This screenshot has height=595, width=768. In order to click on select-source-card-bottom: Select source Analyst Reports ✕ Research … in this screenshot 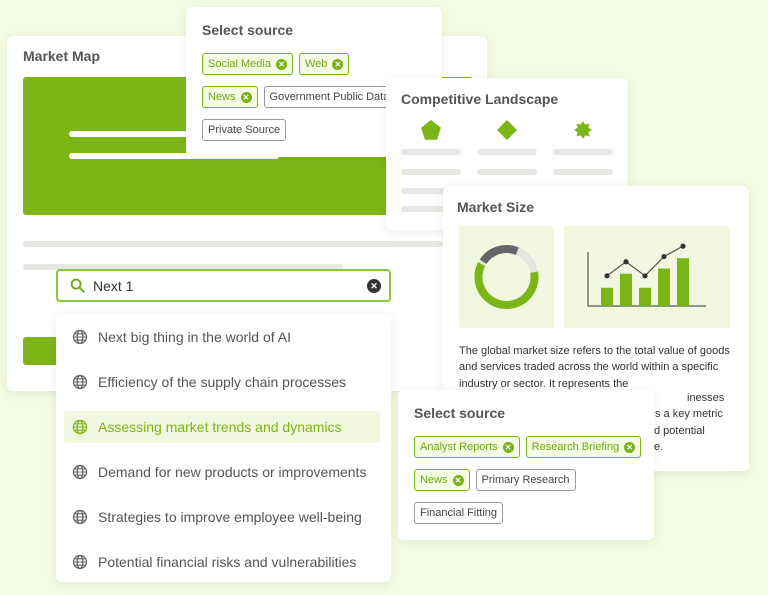, I will do `click(526, 465)`.